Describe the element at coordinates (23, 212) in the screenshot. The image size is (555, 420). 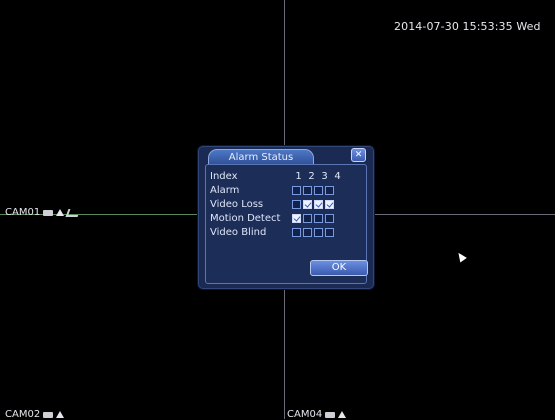
I see `camera-name: CAM01` at that location.